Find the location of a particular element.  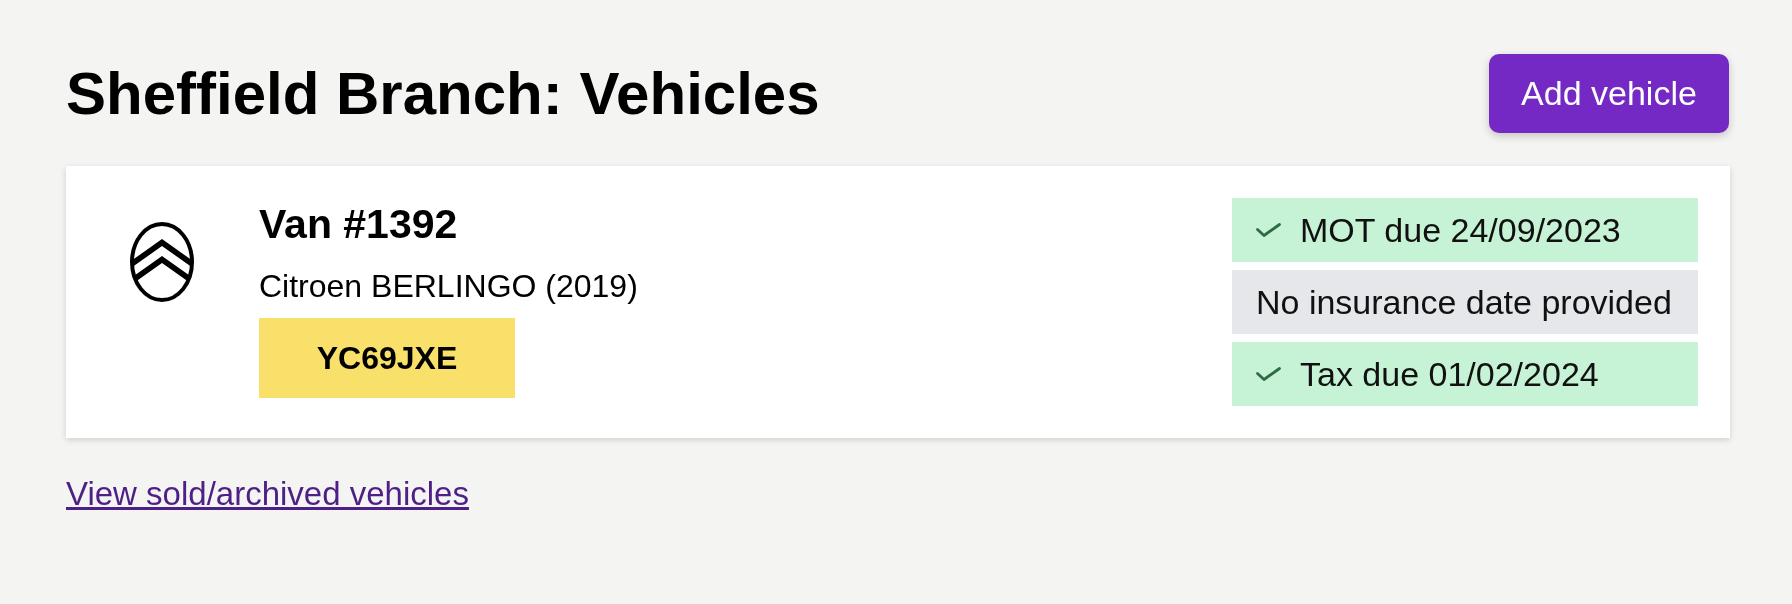

page-title: Sheffield Branch: Vehicles is located at coordinates (443, 93).